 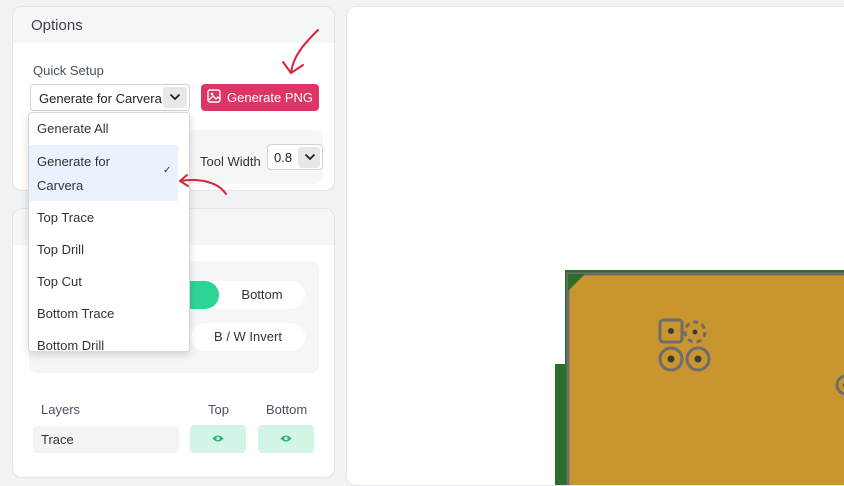 What do you see at coordinates (57, 25) in the screenshot?
I see `options-title: Options` at bounding box center [57, 25].